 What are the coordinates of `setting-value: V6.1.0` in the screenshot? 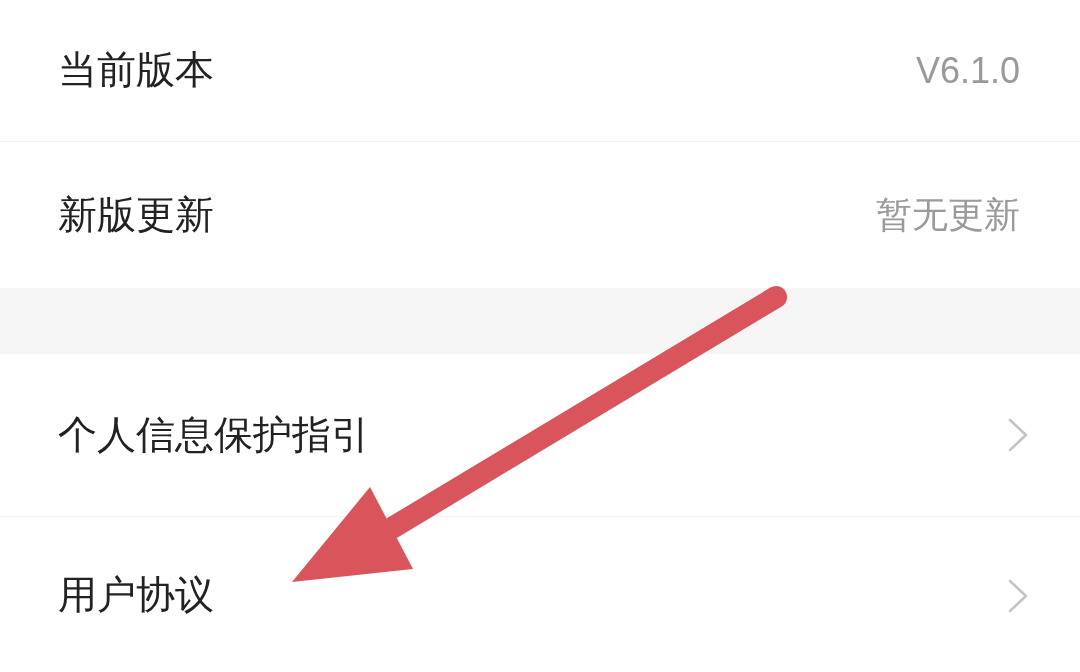 It's located at (967, 70).